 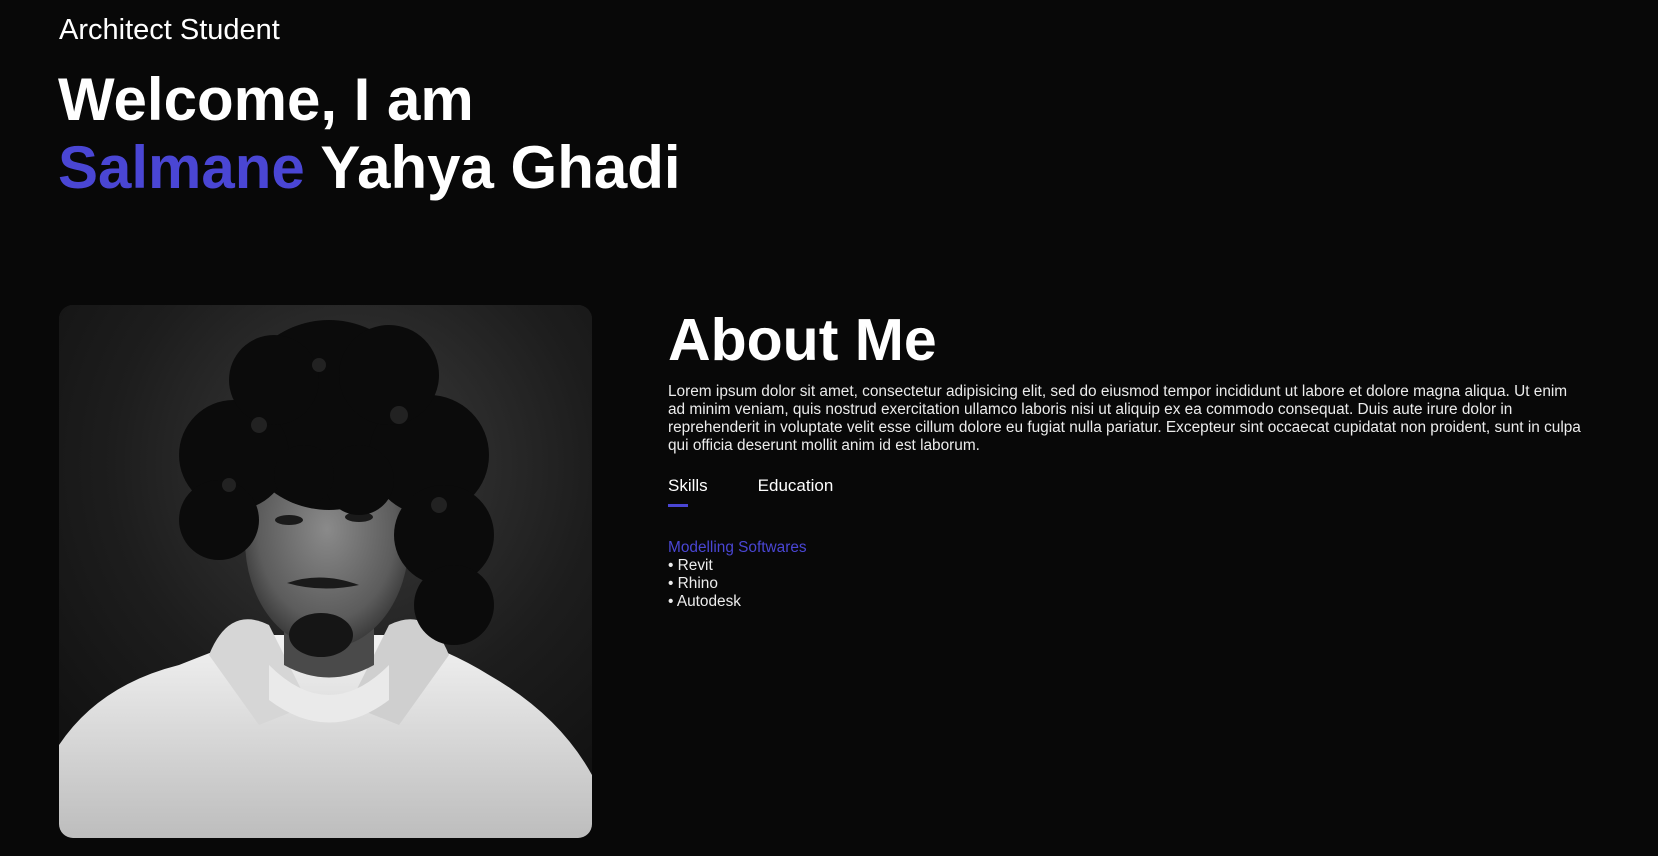 I want to click on skills-category: Modelling Softwares, so click(x=737, y=547).